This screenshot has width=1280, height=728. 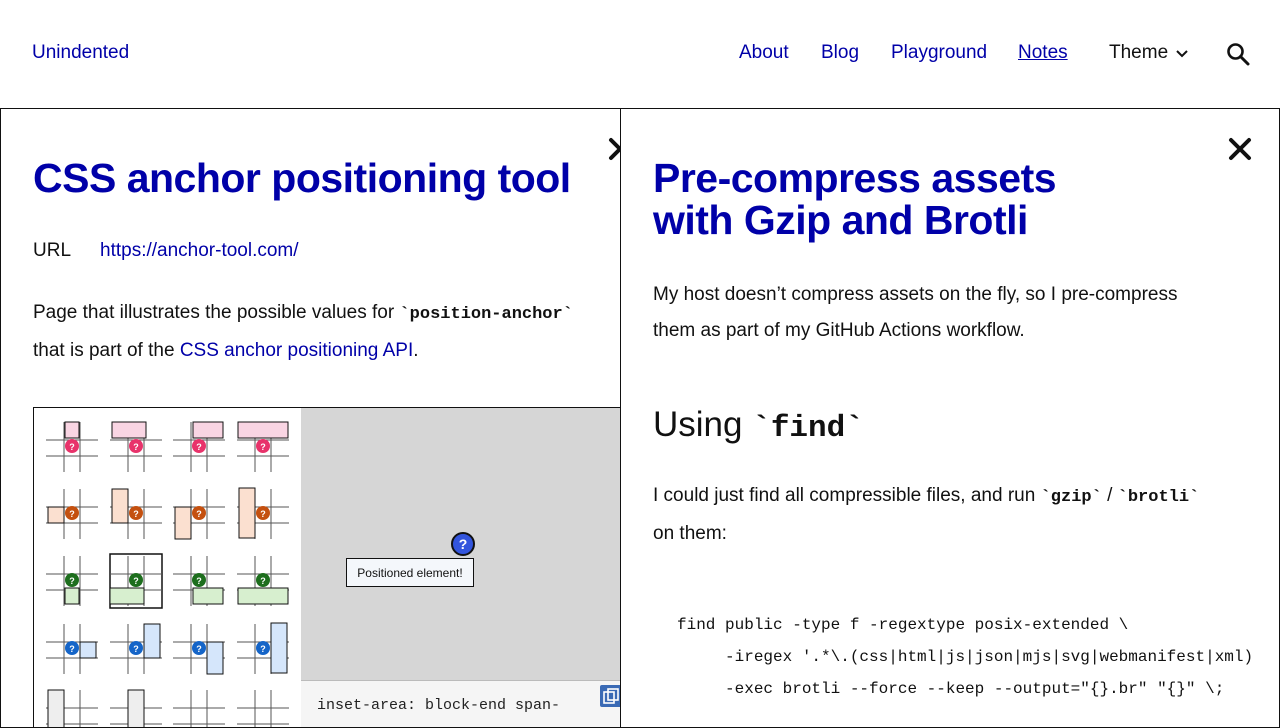 I want to click on description-period: ., so click(x=416, y=350).